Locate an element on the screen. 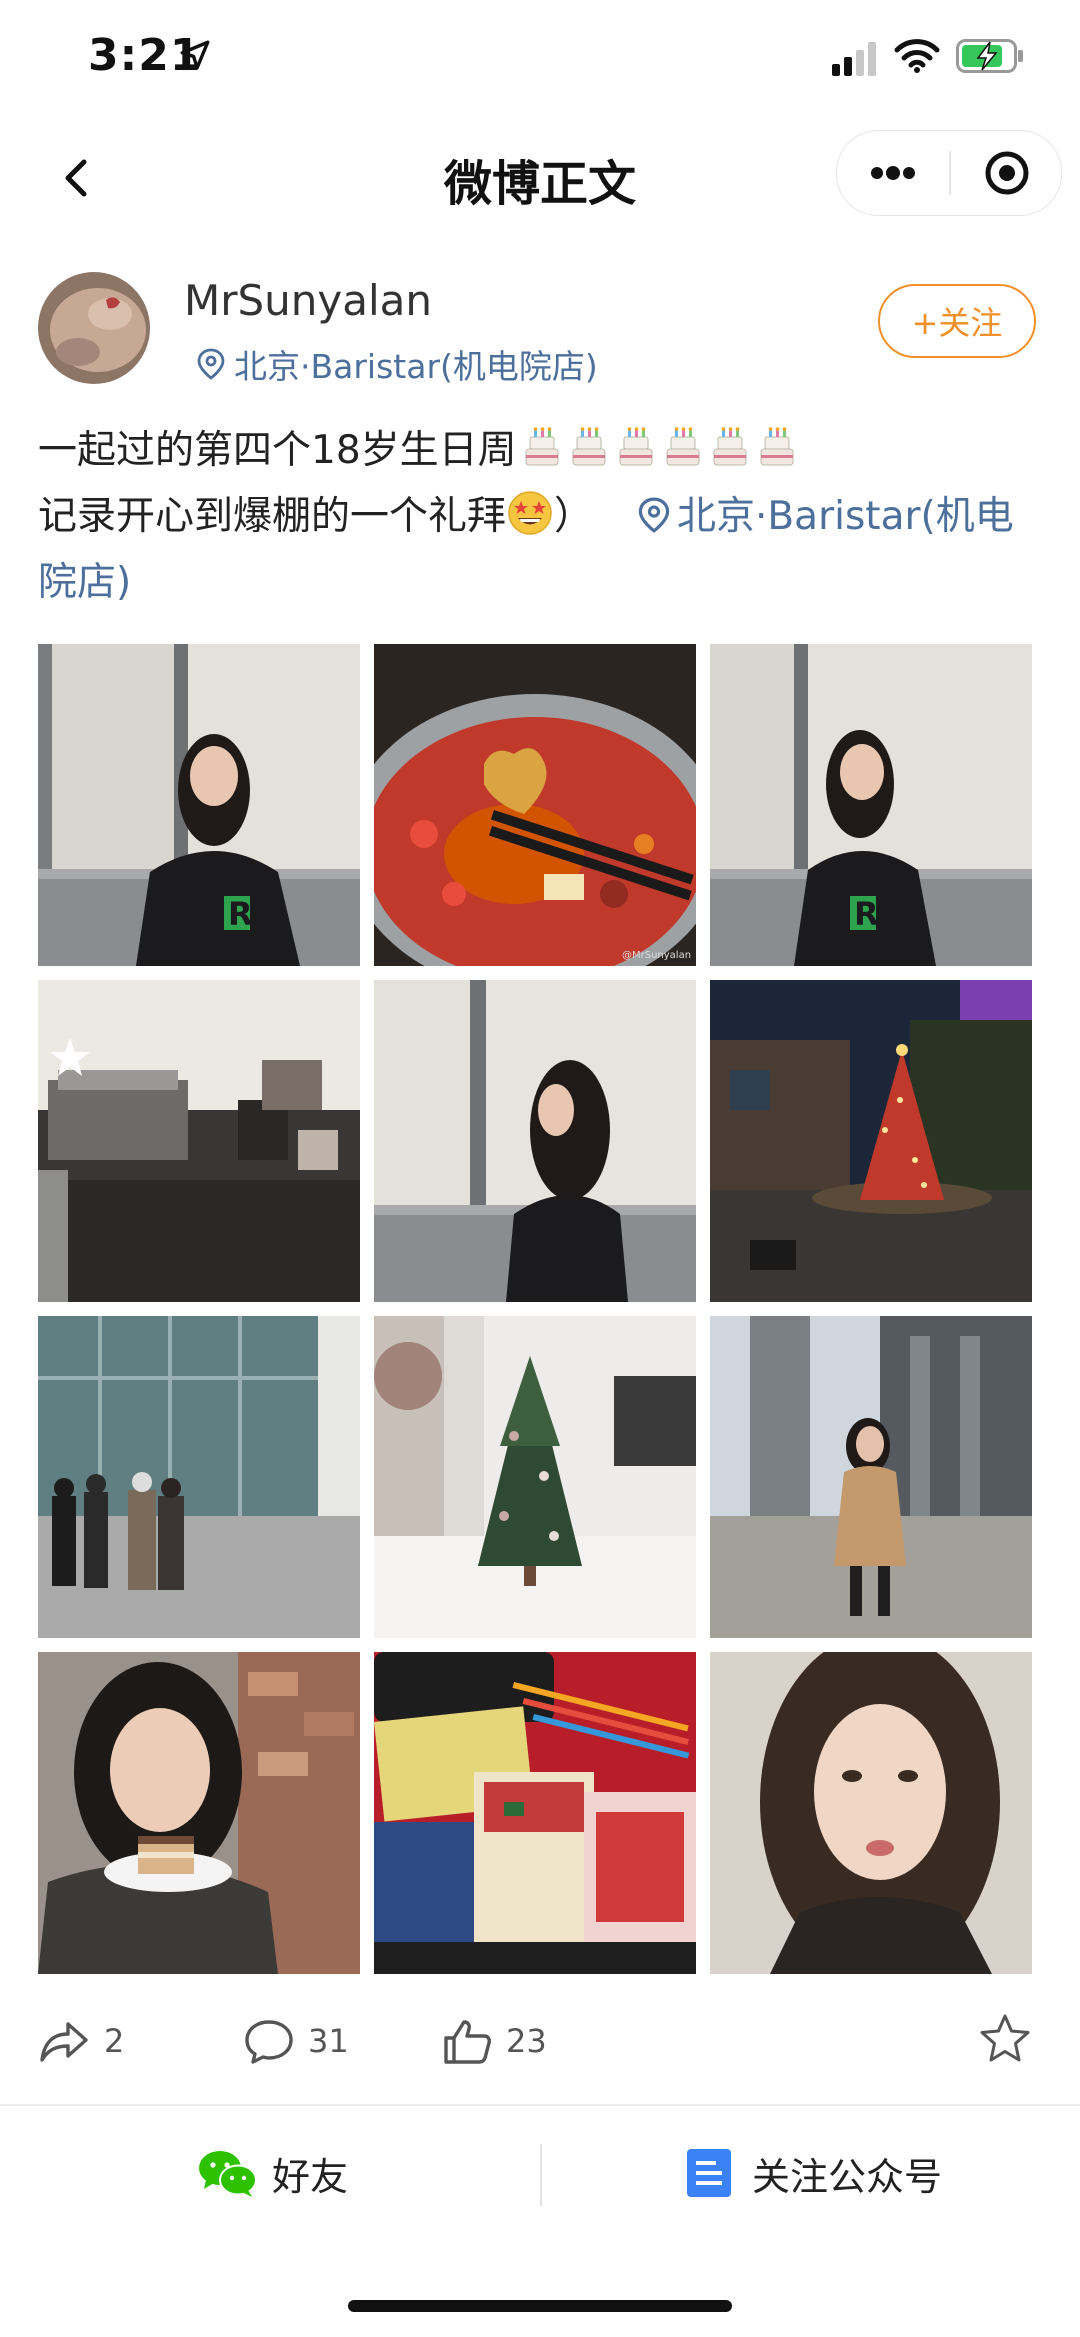 Image resolution: width=1080 pixels, height=2337 pixels. status-bar: 3:21 is located at coordinates (540, 60).